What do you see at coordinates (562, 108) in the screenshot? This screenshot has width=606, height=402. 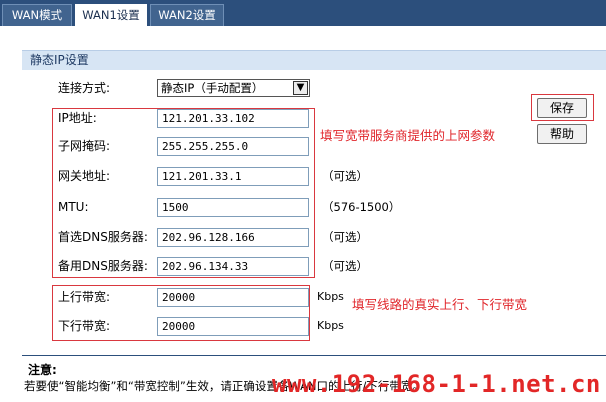 I see `save-button: 保存` at bounding box center [562, 108].